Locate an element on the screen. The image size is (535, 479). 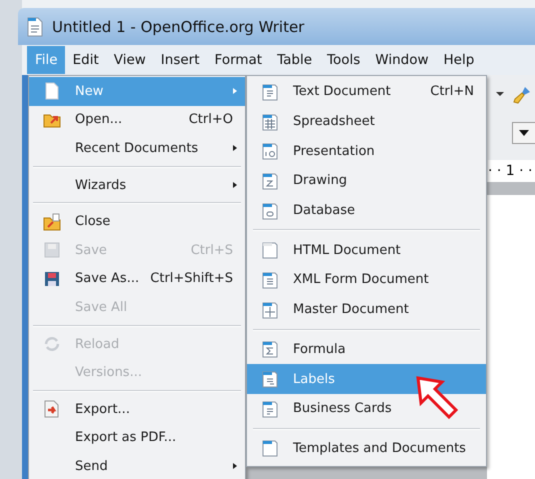
menu-item: Templates and Documents is located at coordinates (366, 449).